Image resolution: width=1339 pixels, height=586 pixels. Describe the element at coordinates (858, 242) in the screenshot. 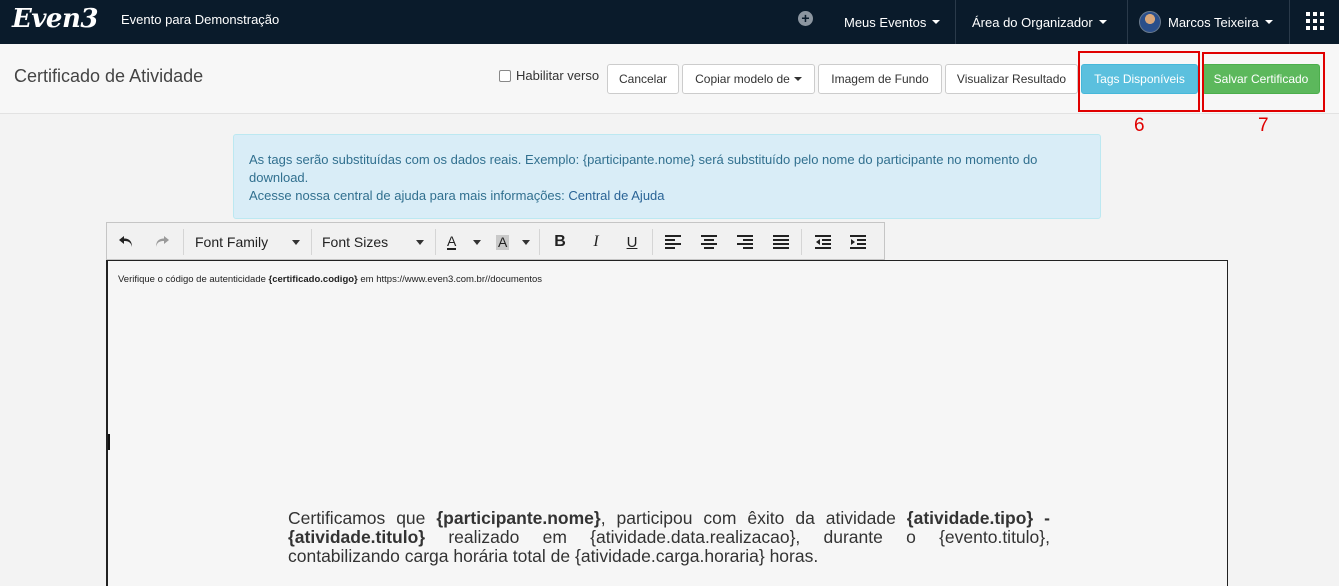

I see `indent-icon` at that location.